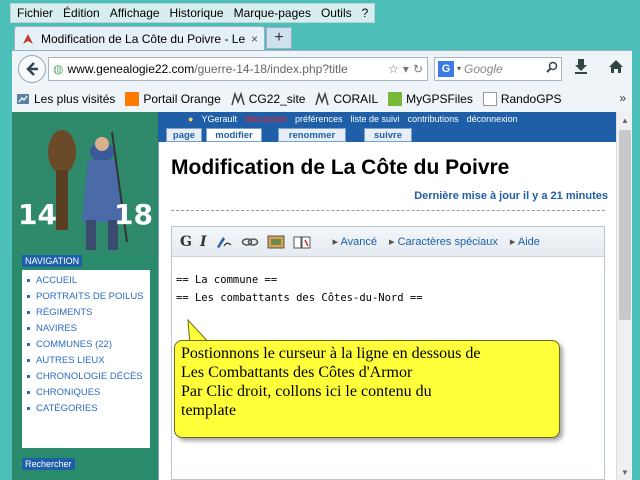 The height and width of the screenshot is (480, 640). What do you see at coordinates (219, 119) in the screenshot?
I see `user-link: YGerault` at bounding box center [219, 119].